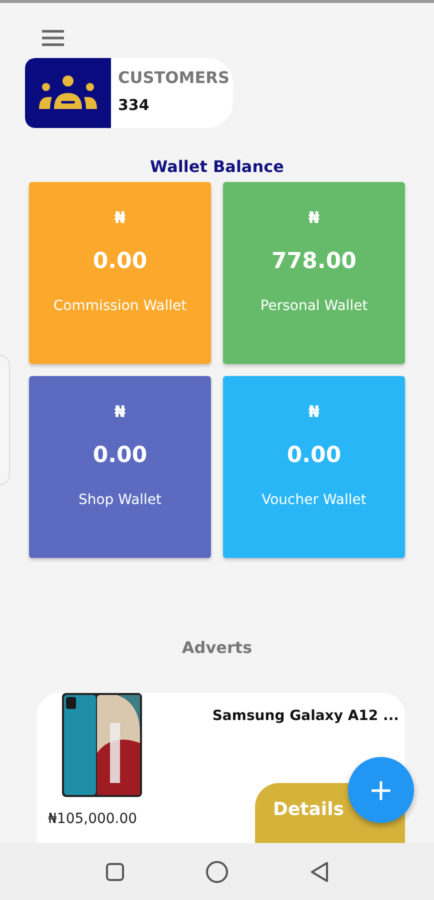 The height and width of the screenshot is (900, 434). Describe the element at coordinates (217, 872) in the screenshot. I see `home-icon` at that location.